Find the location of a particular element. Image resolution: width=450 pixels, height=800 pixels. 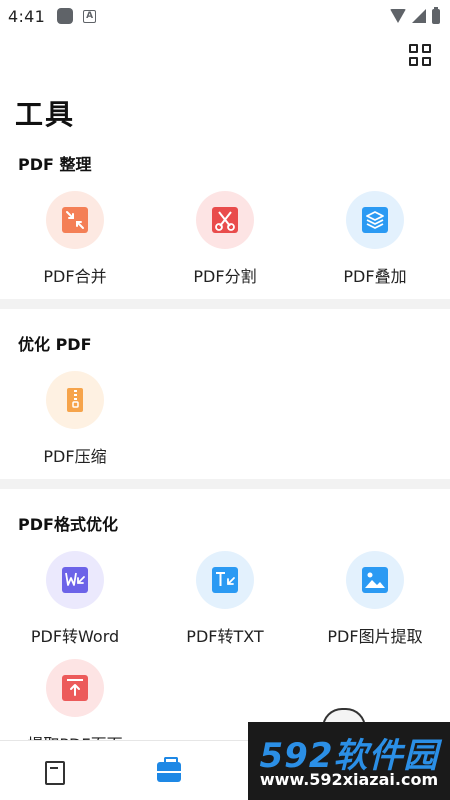

tool-pdf-image-extract: PDF图片提取 is located at coordinates (375, 606).